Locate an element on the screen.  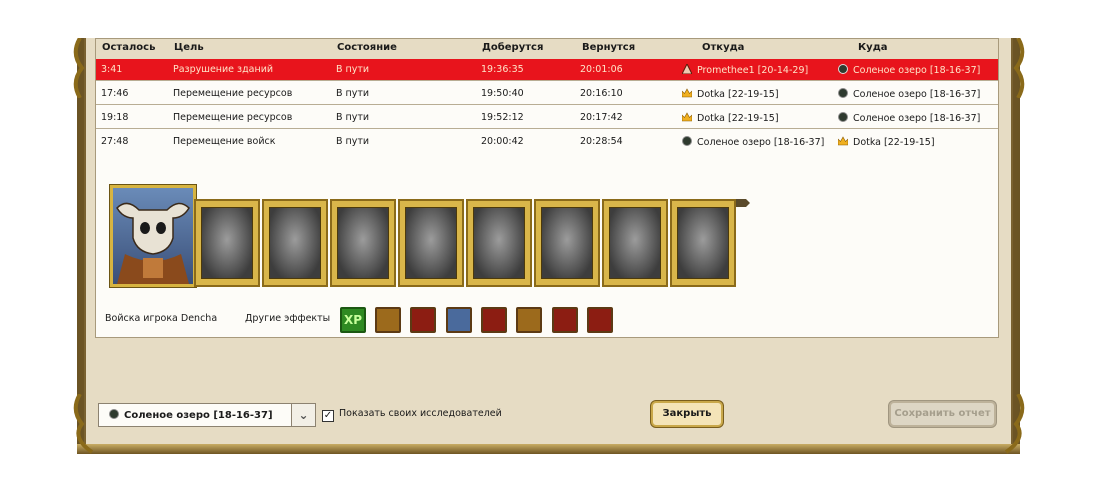
cell-goal: Разрушение зданий is located at coordinates (223, 69).